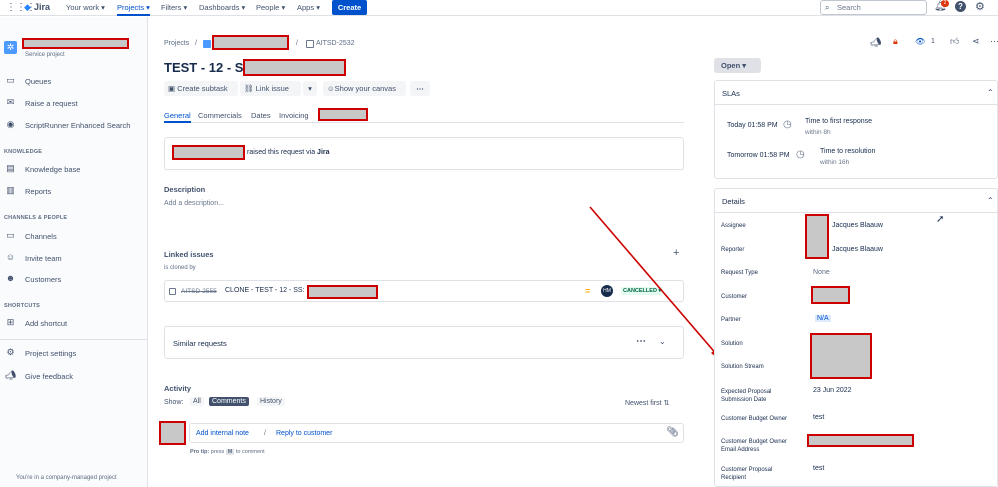 The height and width of the screenshot is (487, 998). I want to click on nav-people: People ▾, so click(270, 7).